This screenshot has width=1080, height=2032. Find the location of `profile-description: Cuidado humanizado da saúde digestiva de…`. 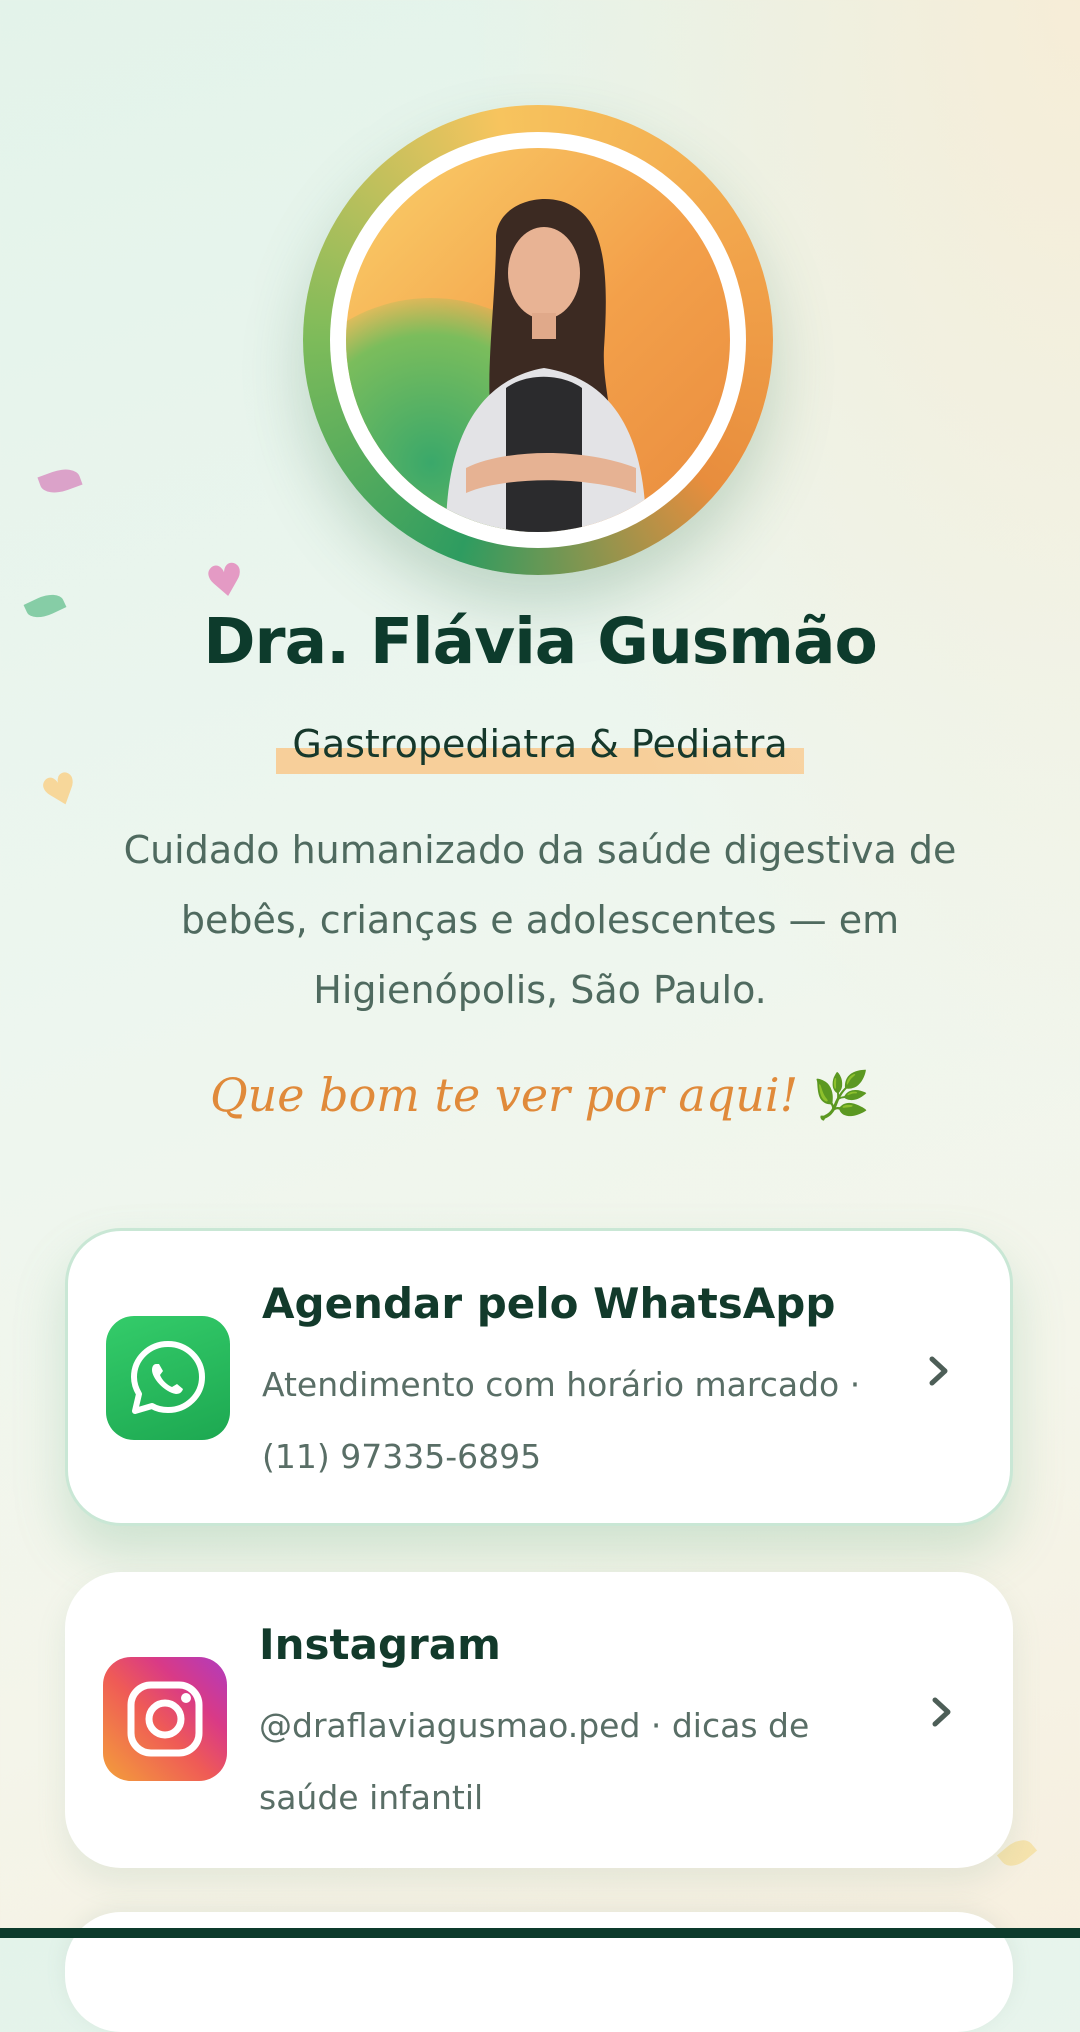

profile-description: Cuidado humanizado da saúde digestiva de… is located at coordinates (540, 920).